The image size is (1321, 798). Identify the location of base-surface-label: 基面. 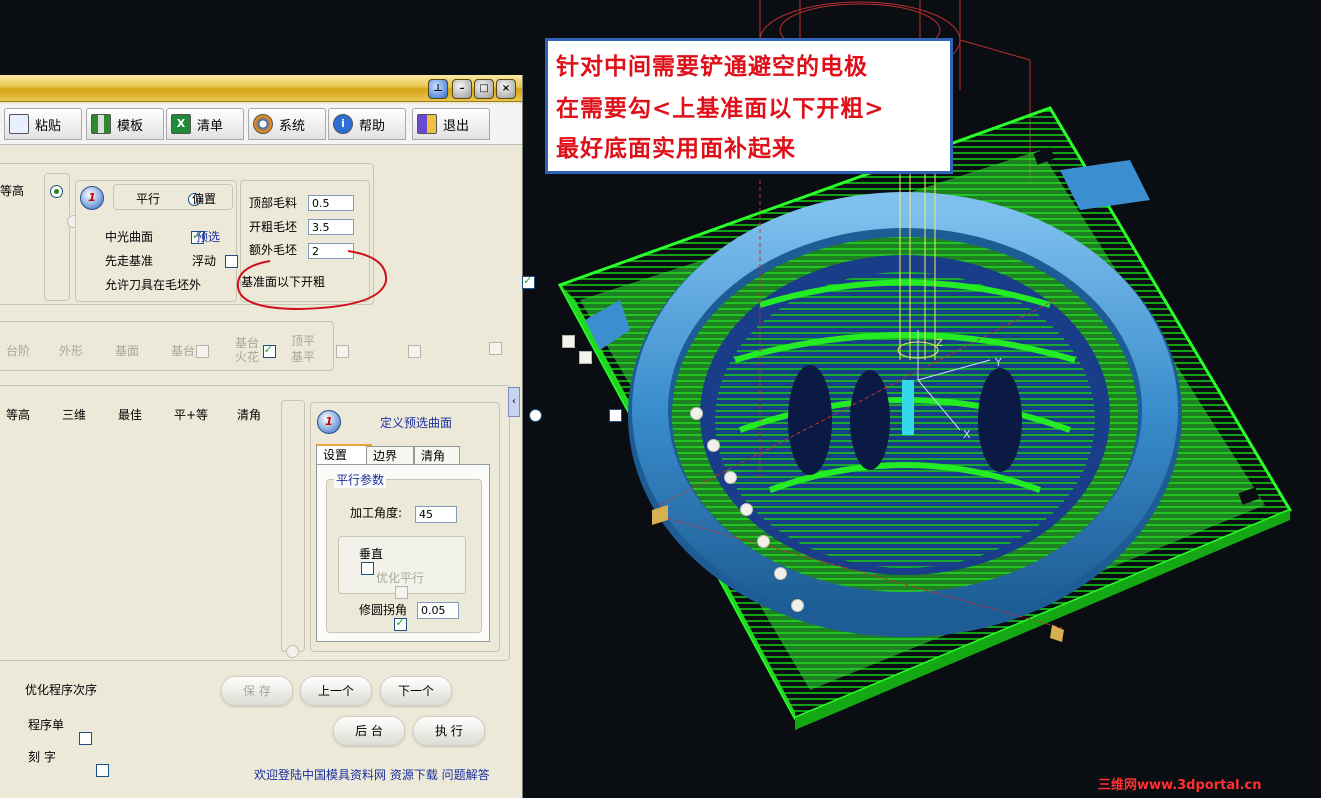
(127, 351).